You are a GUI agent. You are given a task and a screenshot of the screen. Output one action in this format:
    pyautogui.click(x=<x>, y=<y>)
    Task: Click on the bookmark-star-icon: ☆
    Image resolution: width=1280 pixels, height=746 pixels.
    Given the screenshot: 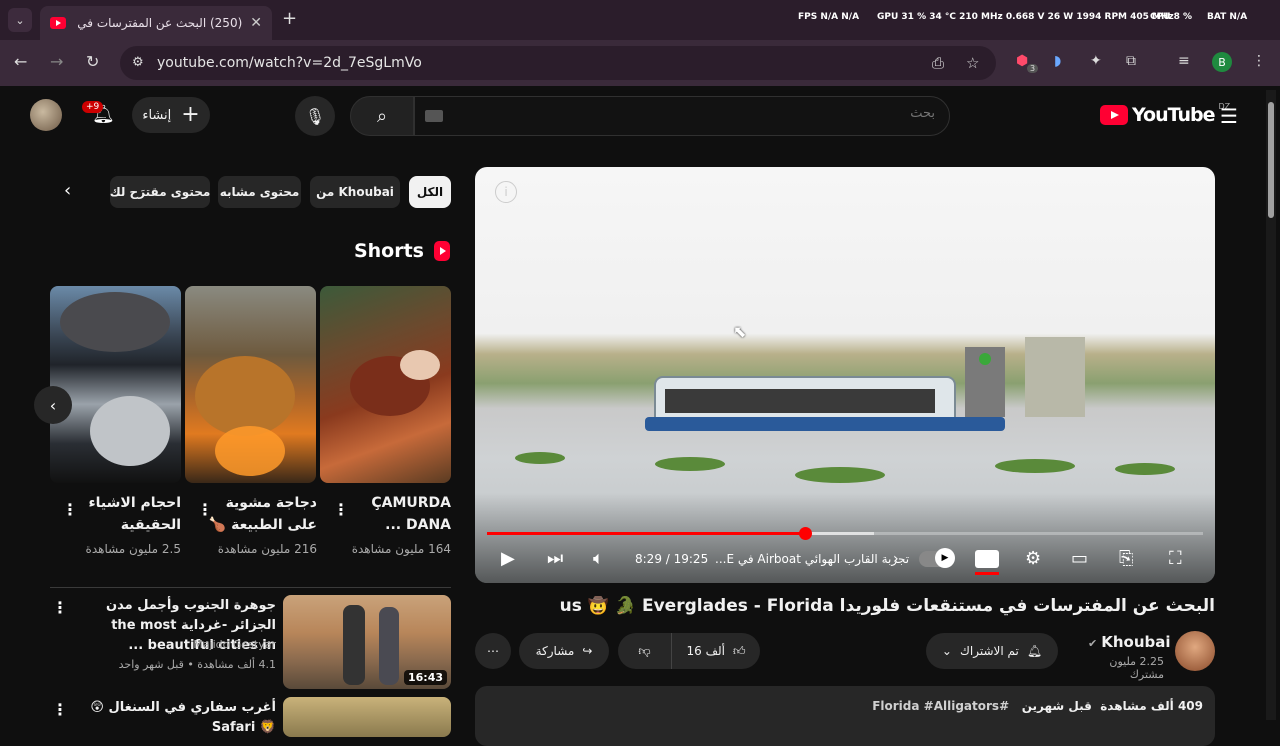 What is the action you would take?
    pyautogui.click(x=972, y=63)
    